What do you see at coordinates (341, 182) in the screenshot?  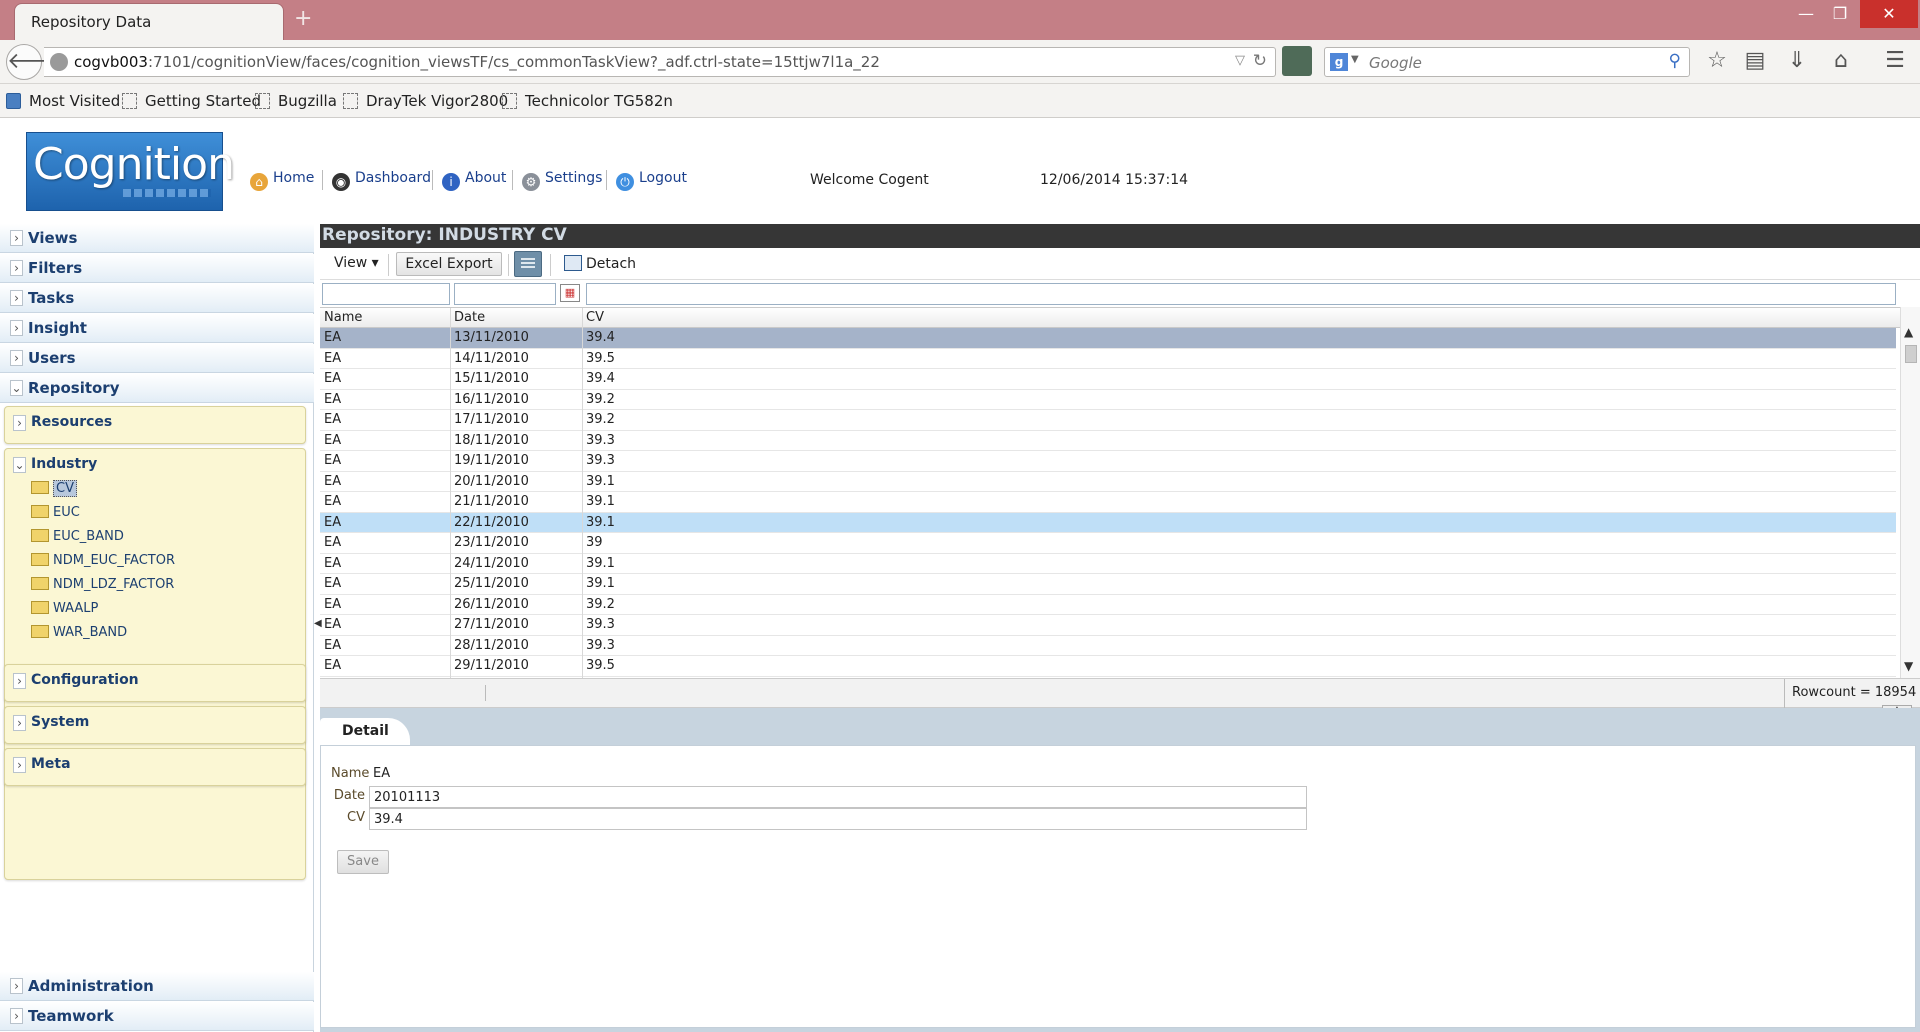 I see `dashboard-icon: ◉` at bounding box center [341, 182].